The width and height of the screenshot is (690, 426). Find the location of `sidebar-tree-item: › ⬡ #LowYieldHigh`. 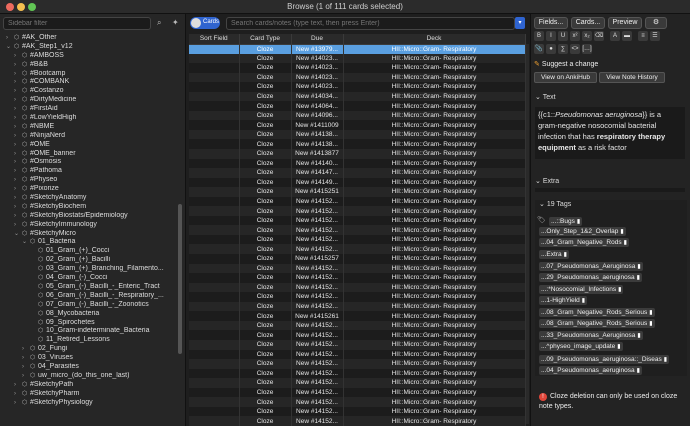

sidebar-tree-item: › ⬡ #LowYieldHigh is located at coordinates (90, 118).